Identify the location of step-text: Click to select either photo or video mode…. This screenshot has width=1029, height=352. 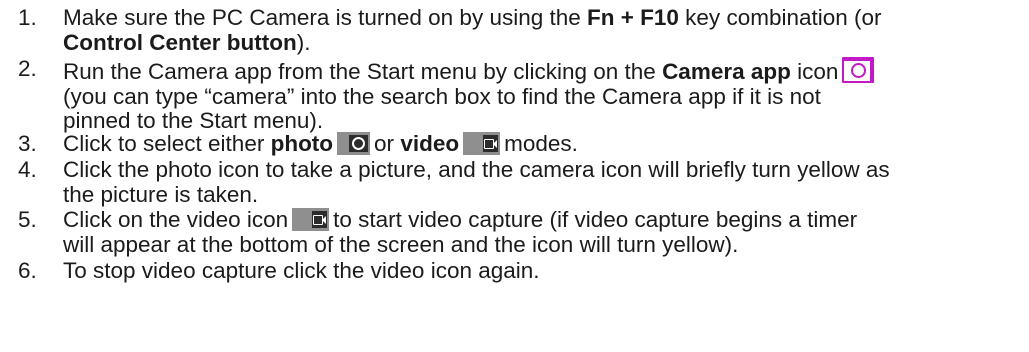
(543, 144).